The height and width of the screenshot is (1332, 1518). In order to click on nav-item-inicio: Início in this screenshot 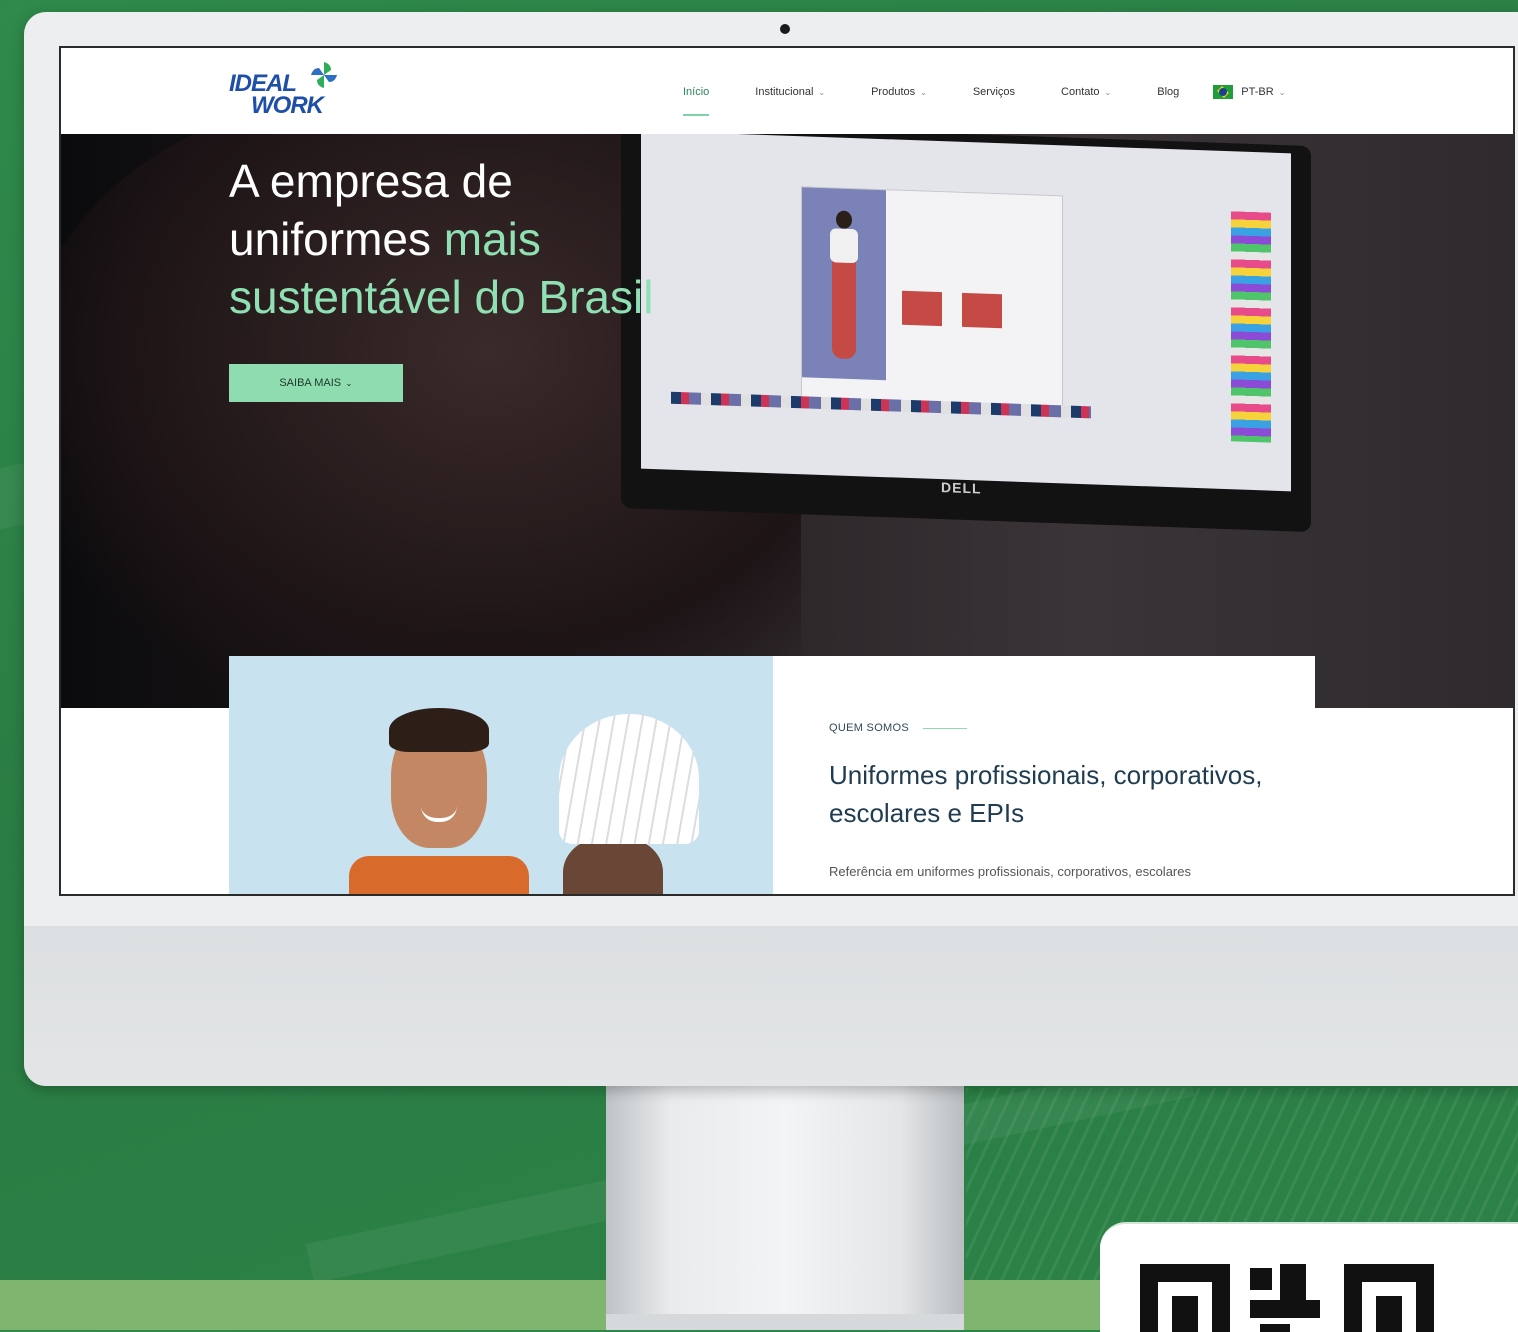, I will do `click(696, 98)`.